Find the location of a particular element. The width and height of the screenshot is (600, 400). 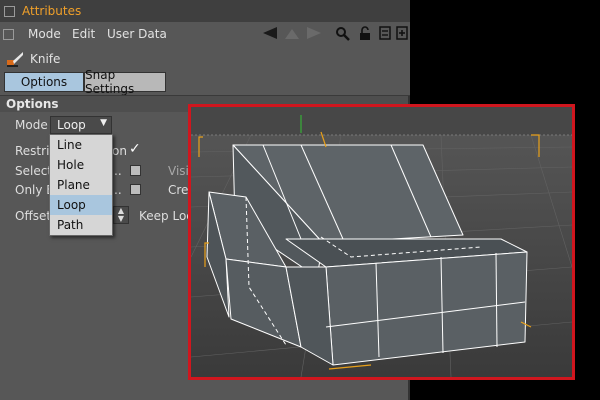

dropdown-option-line: Line is located at coordinates (81, 145).